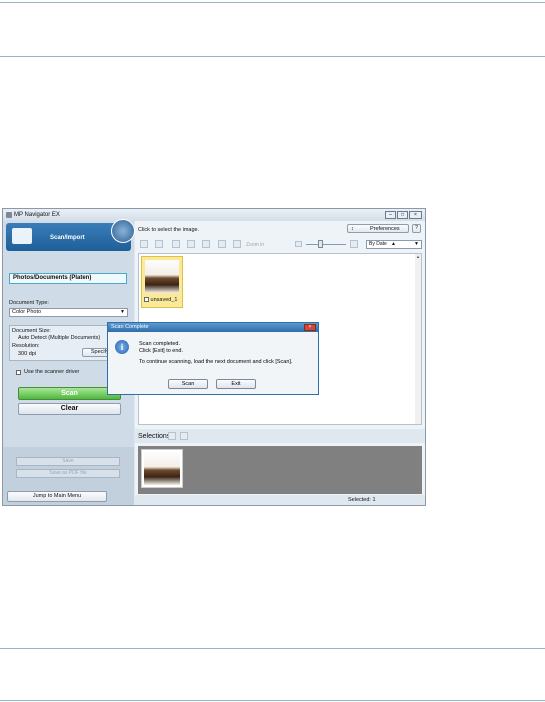  Describe the element at coordinates (214, 215) in the screenshot. I see `title-bar: MP Navigator EX – □ ×` at that location.